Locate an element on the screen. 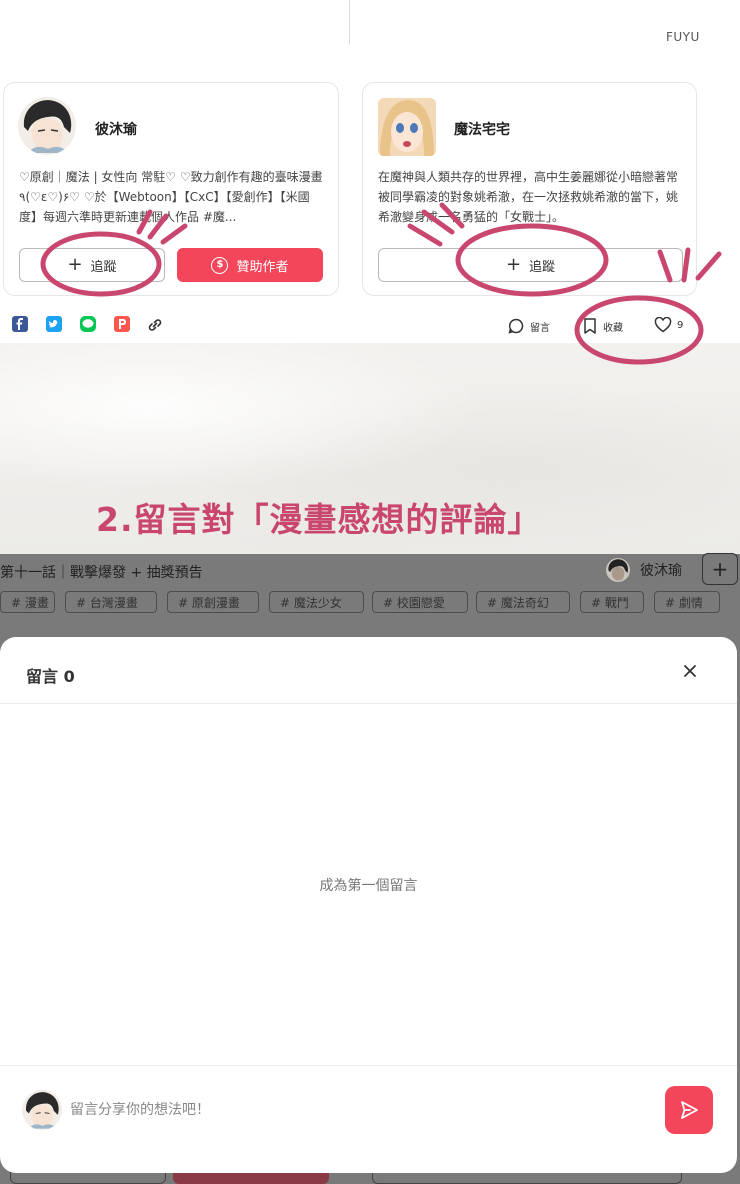  author-name: 魔法宅宅 is located at coordinates (482, 129).